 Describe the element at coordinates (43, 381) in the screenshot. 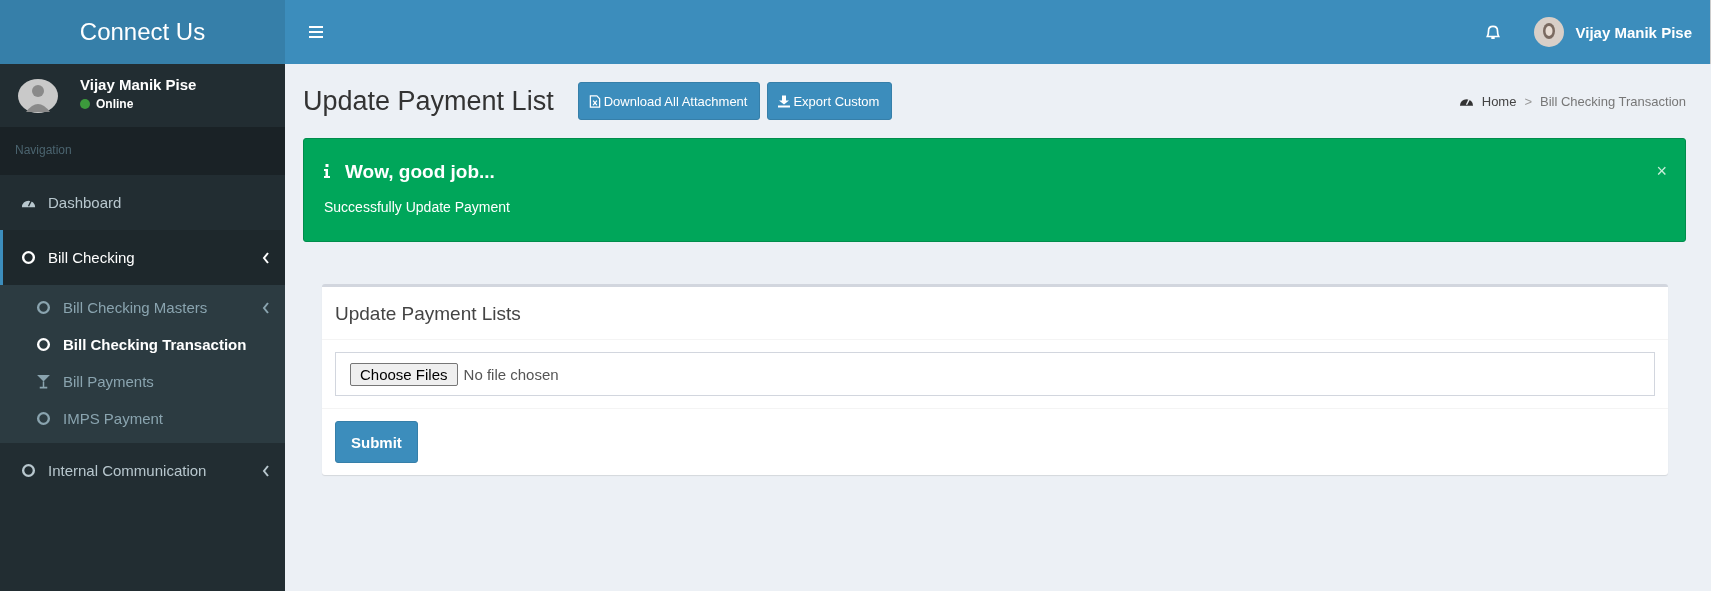

I see `glass-icon` at that location.